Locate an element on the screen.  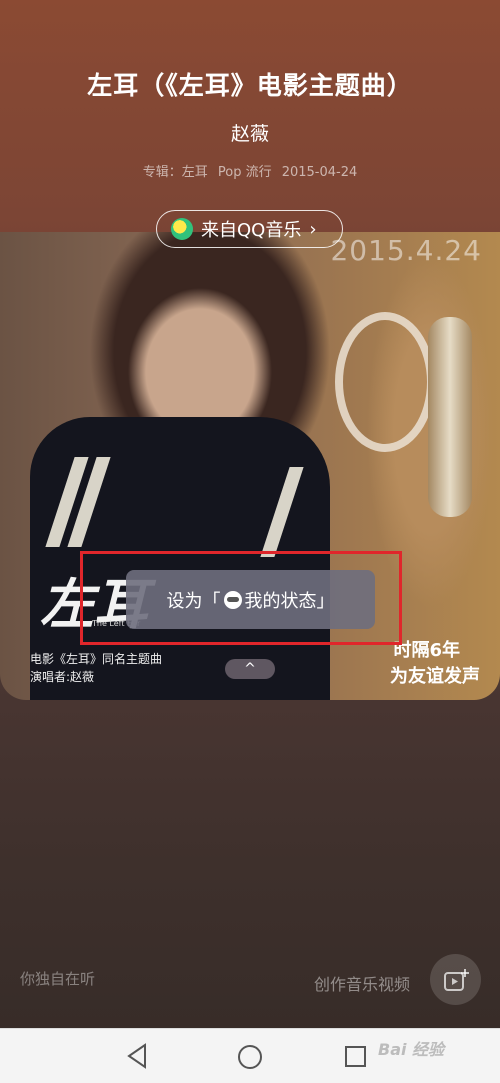
release-date: 2015-04-24 is located at coordinates (319, 172).